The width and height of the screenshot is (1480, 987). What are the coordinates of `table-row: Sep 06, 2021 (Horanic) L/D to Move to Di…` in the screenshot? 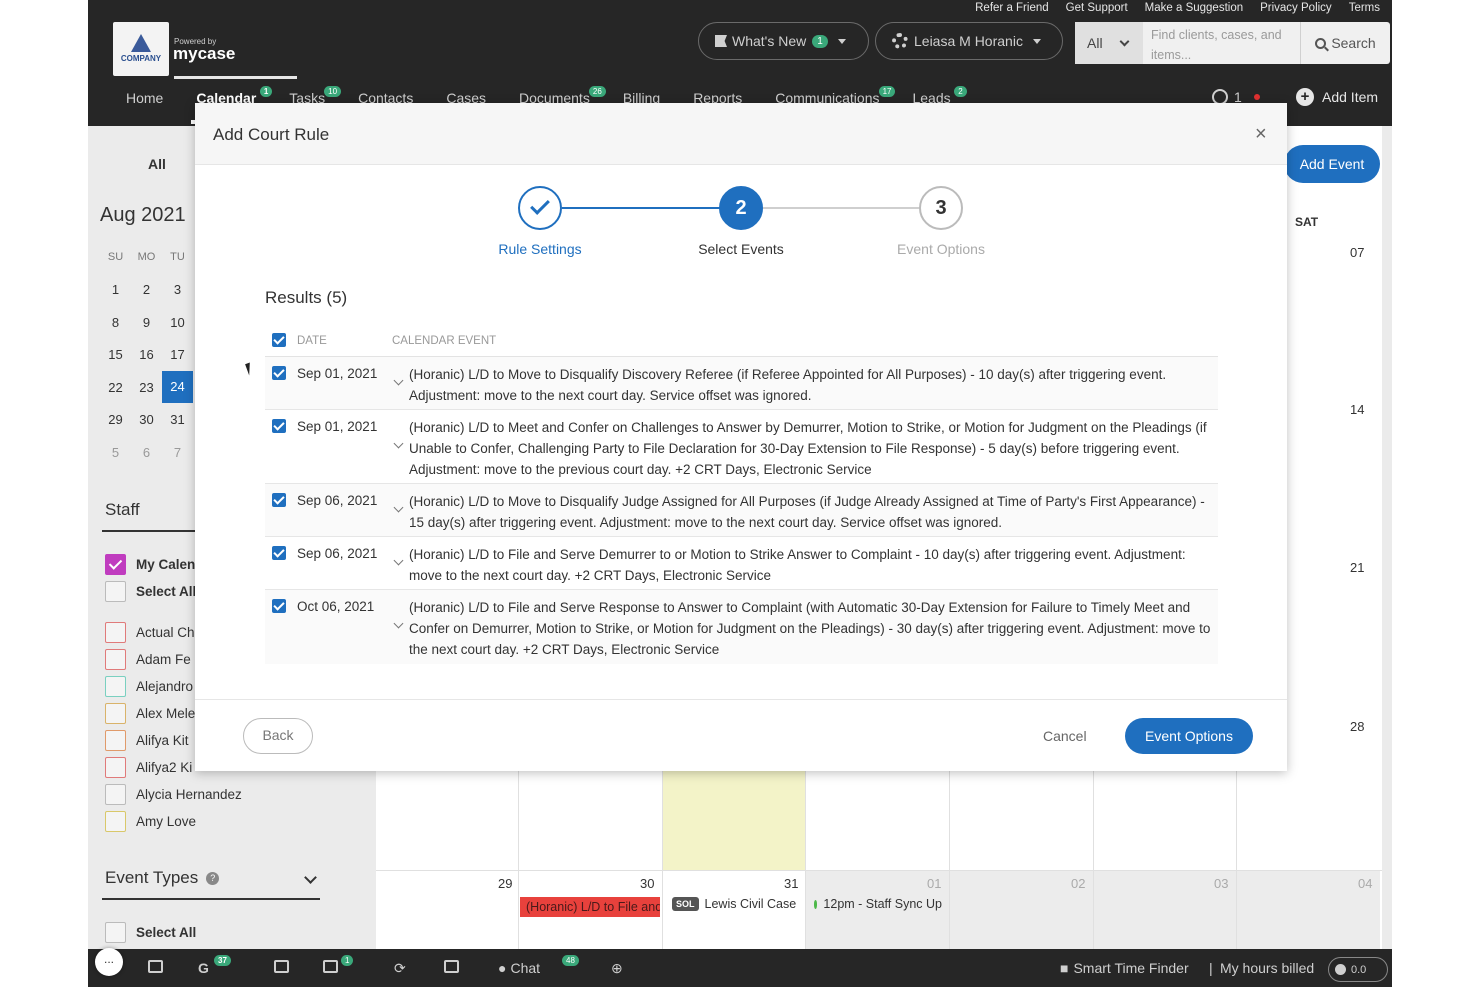 It's located at (741, 510).